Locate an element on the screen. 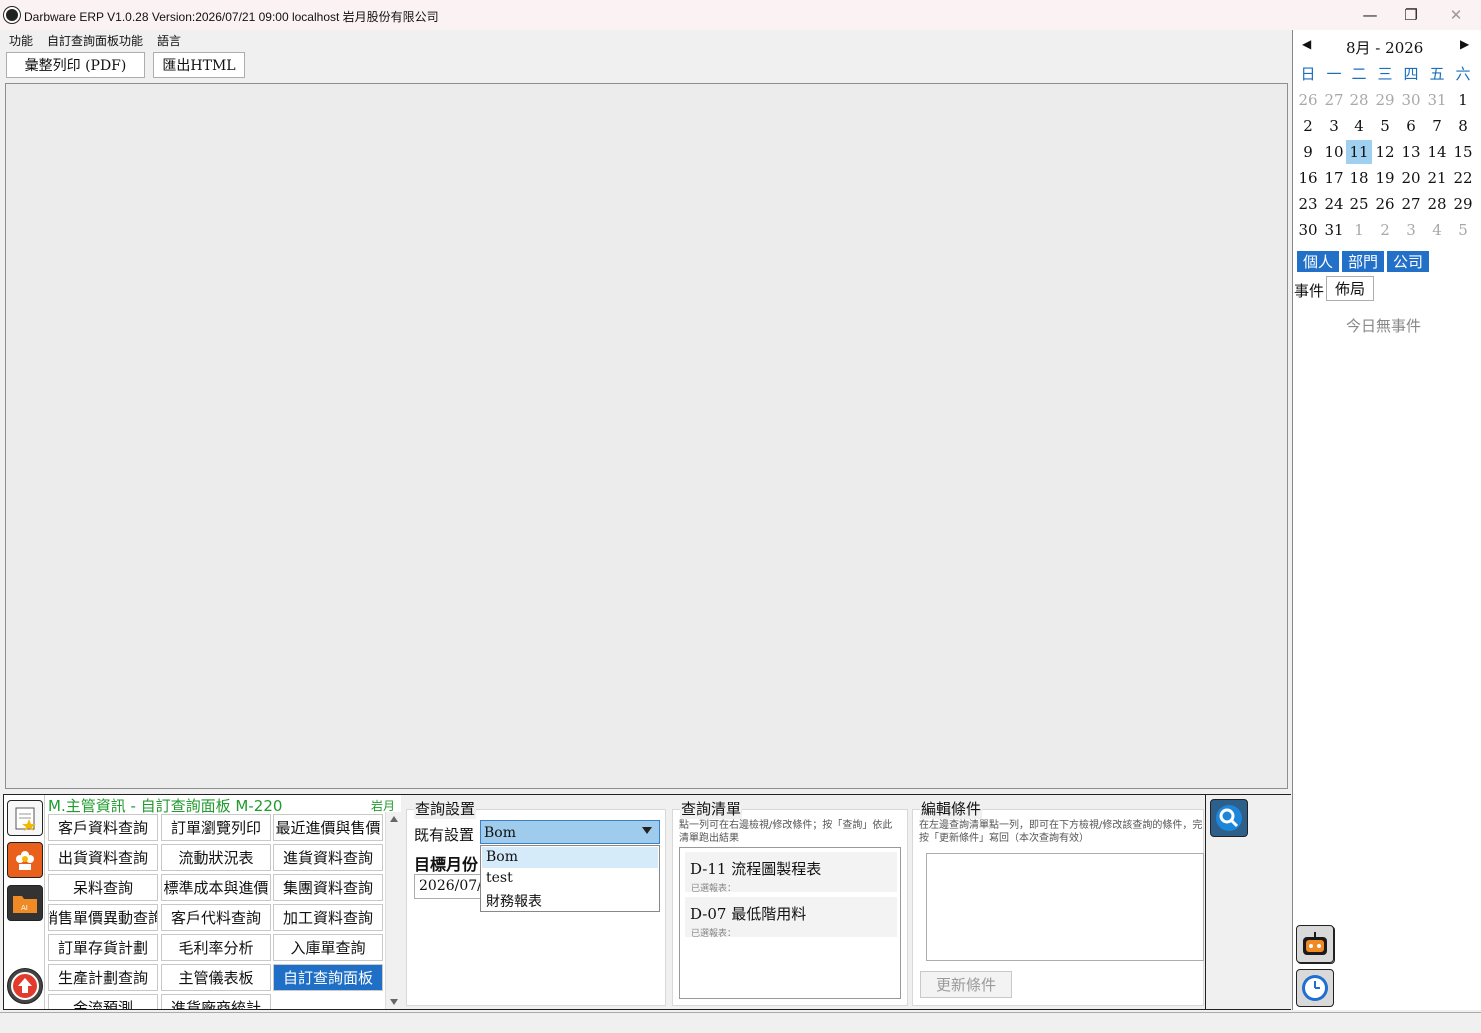  module-menu-header: M.主管資訊 - 自訂查詢面板 M-220 is located at coordinates (165, 806).